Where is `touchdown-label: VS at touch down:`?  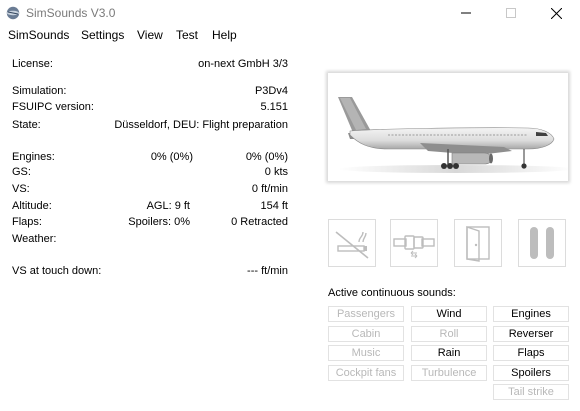
touchdown-label: VS at touch down: is located at coordinates (57, 271).